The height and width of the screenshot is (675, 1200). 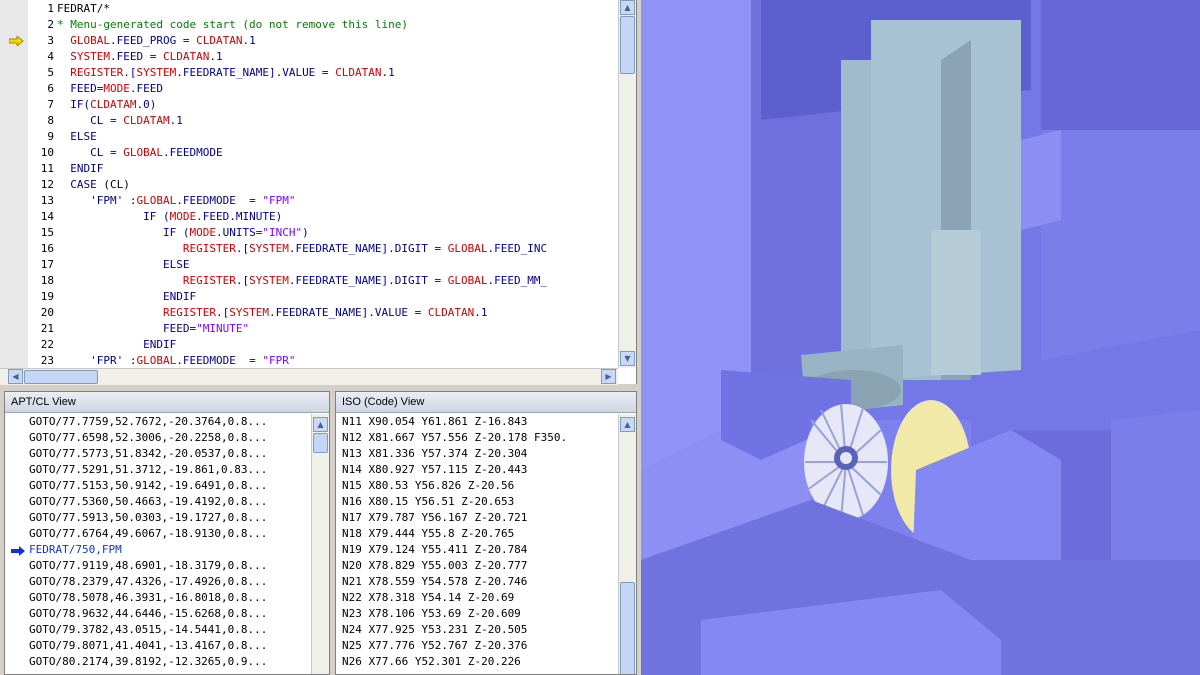 What do you see at coordinates (428, 534) in the screenshot?
I see `iso-code-row: N18 X79.444 Y55.8 Z-20.765` at bounding box center [428, 534].